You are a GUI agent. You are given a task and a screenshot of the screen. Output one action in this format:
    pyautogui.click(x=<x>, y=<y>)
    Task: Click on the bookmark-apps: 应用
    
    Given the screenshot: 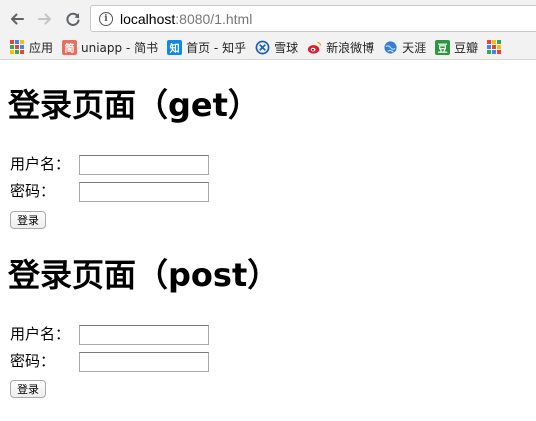 What is the action you would take?
    pyautogui.click(x=31, y=47)
    